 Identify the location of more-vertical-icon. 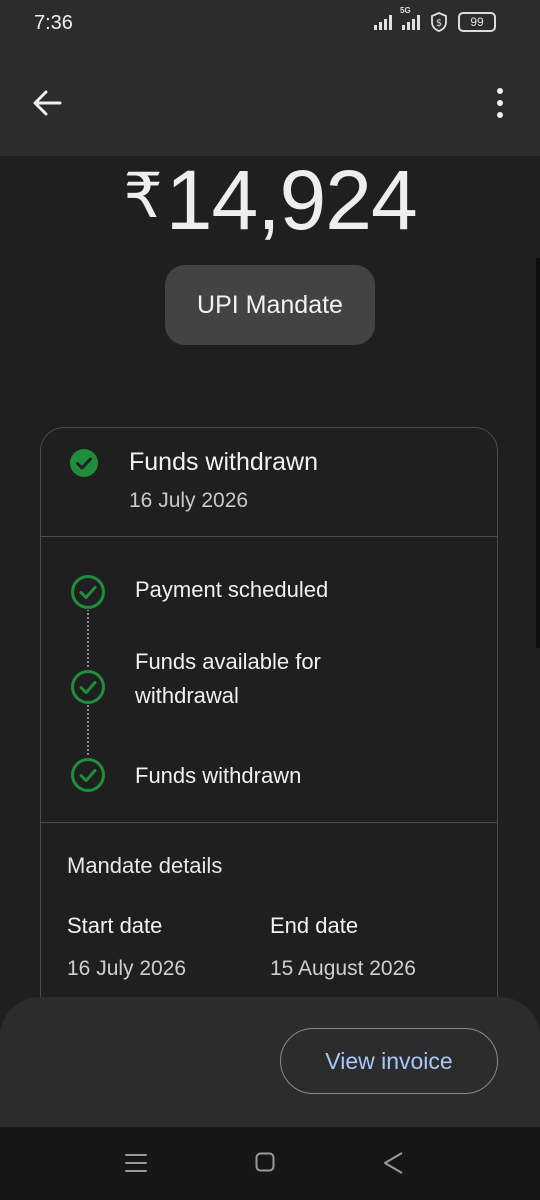
(500, 103).